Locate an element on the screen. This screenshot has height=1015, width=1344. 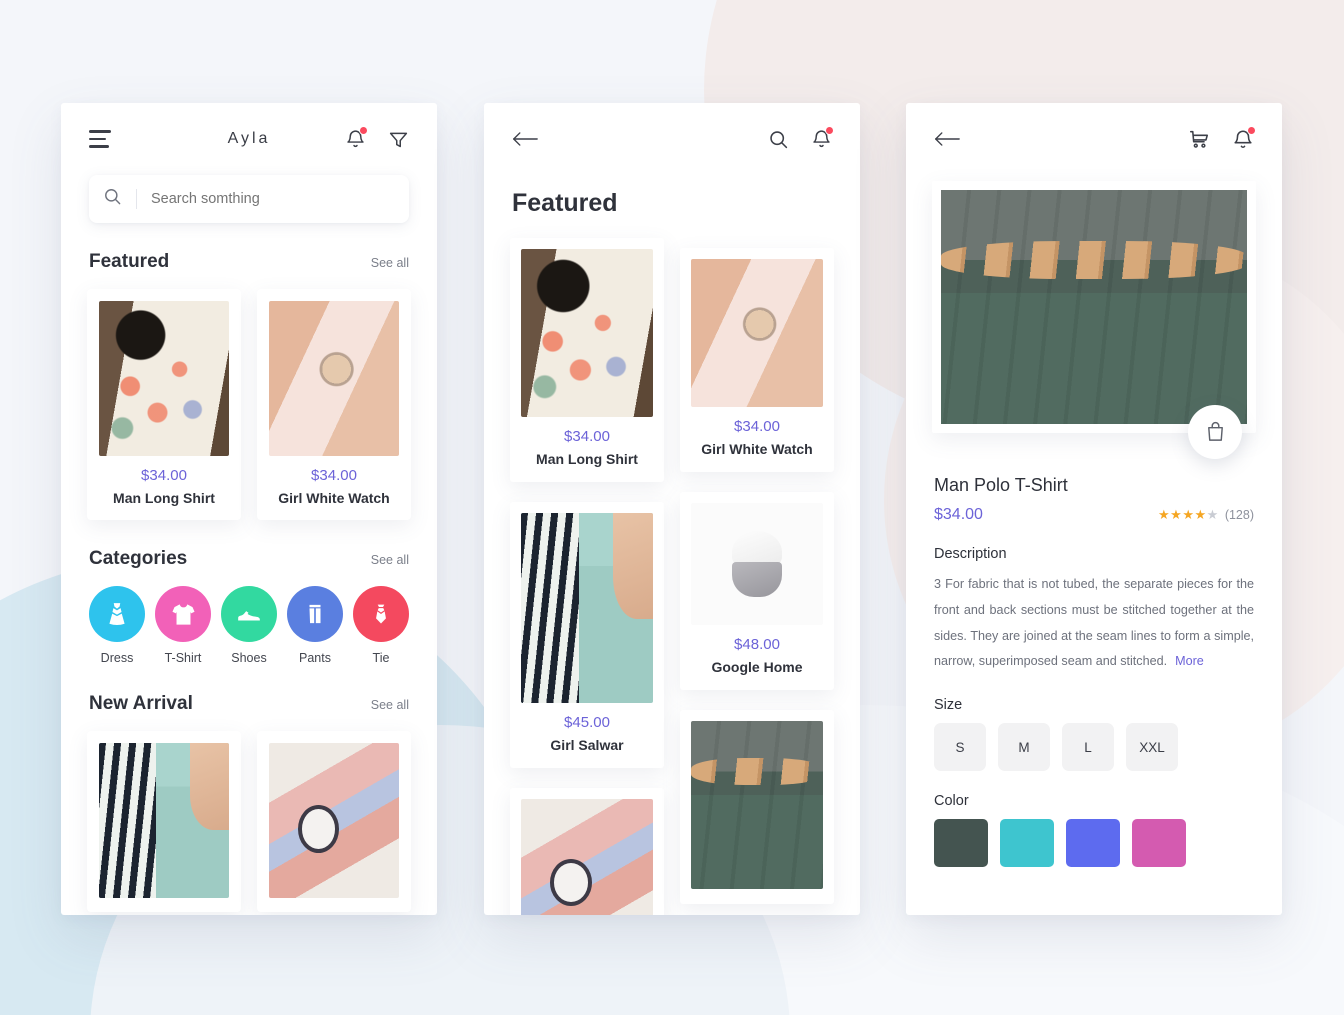
filter-icon is located at coordinates (398, 139).